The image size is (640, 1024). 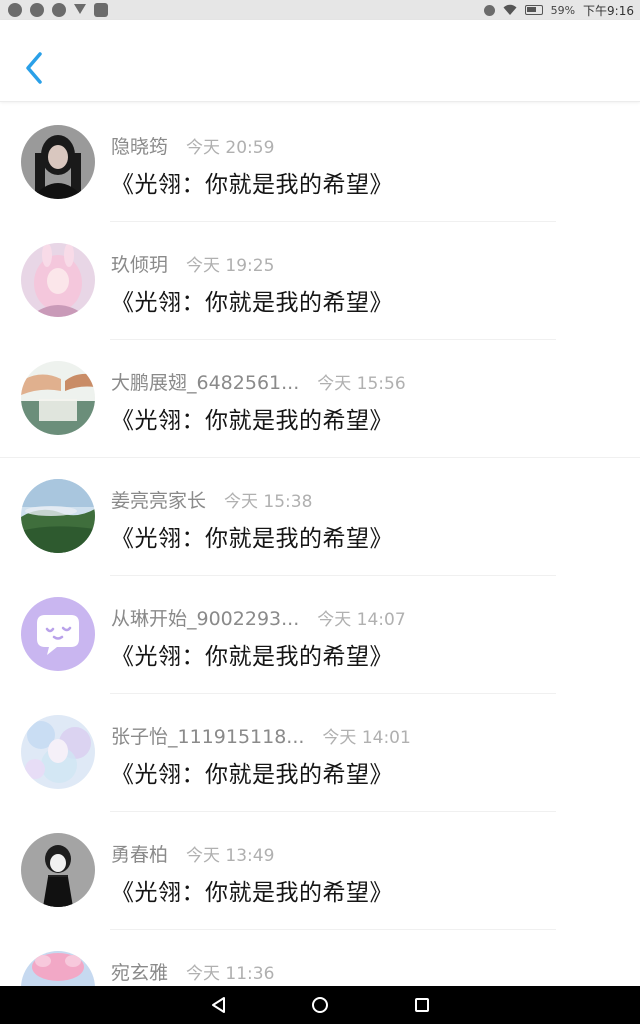 I want to click on list-item: 隐晓筠 今天 20:59 《光翎：你就是我的希望》, so click(x=320, y=163).